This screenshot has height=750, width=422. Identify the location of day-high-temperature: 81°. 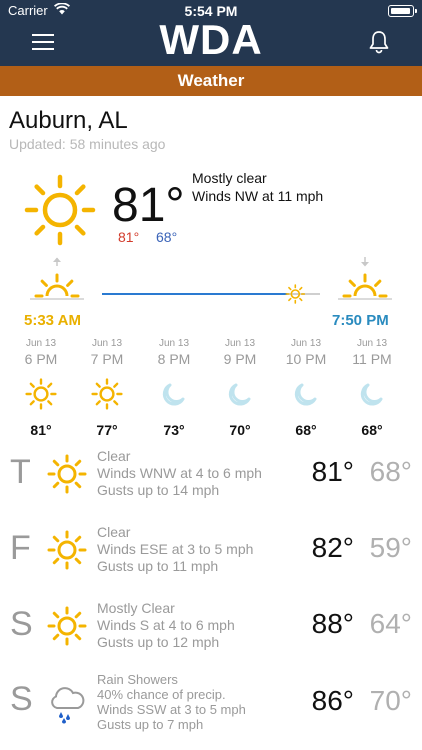
(332, 471).